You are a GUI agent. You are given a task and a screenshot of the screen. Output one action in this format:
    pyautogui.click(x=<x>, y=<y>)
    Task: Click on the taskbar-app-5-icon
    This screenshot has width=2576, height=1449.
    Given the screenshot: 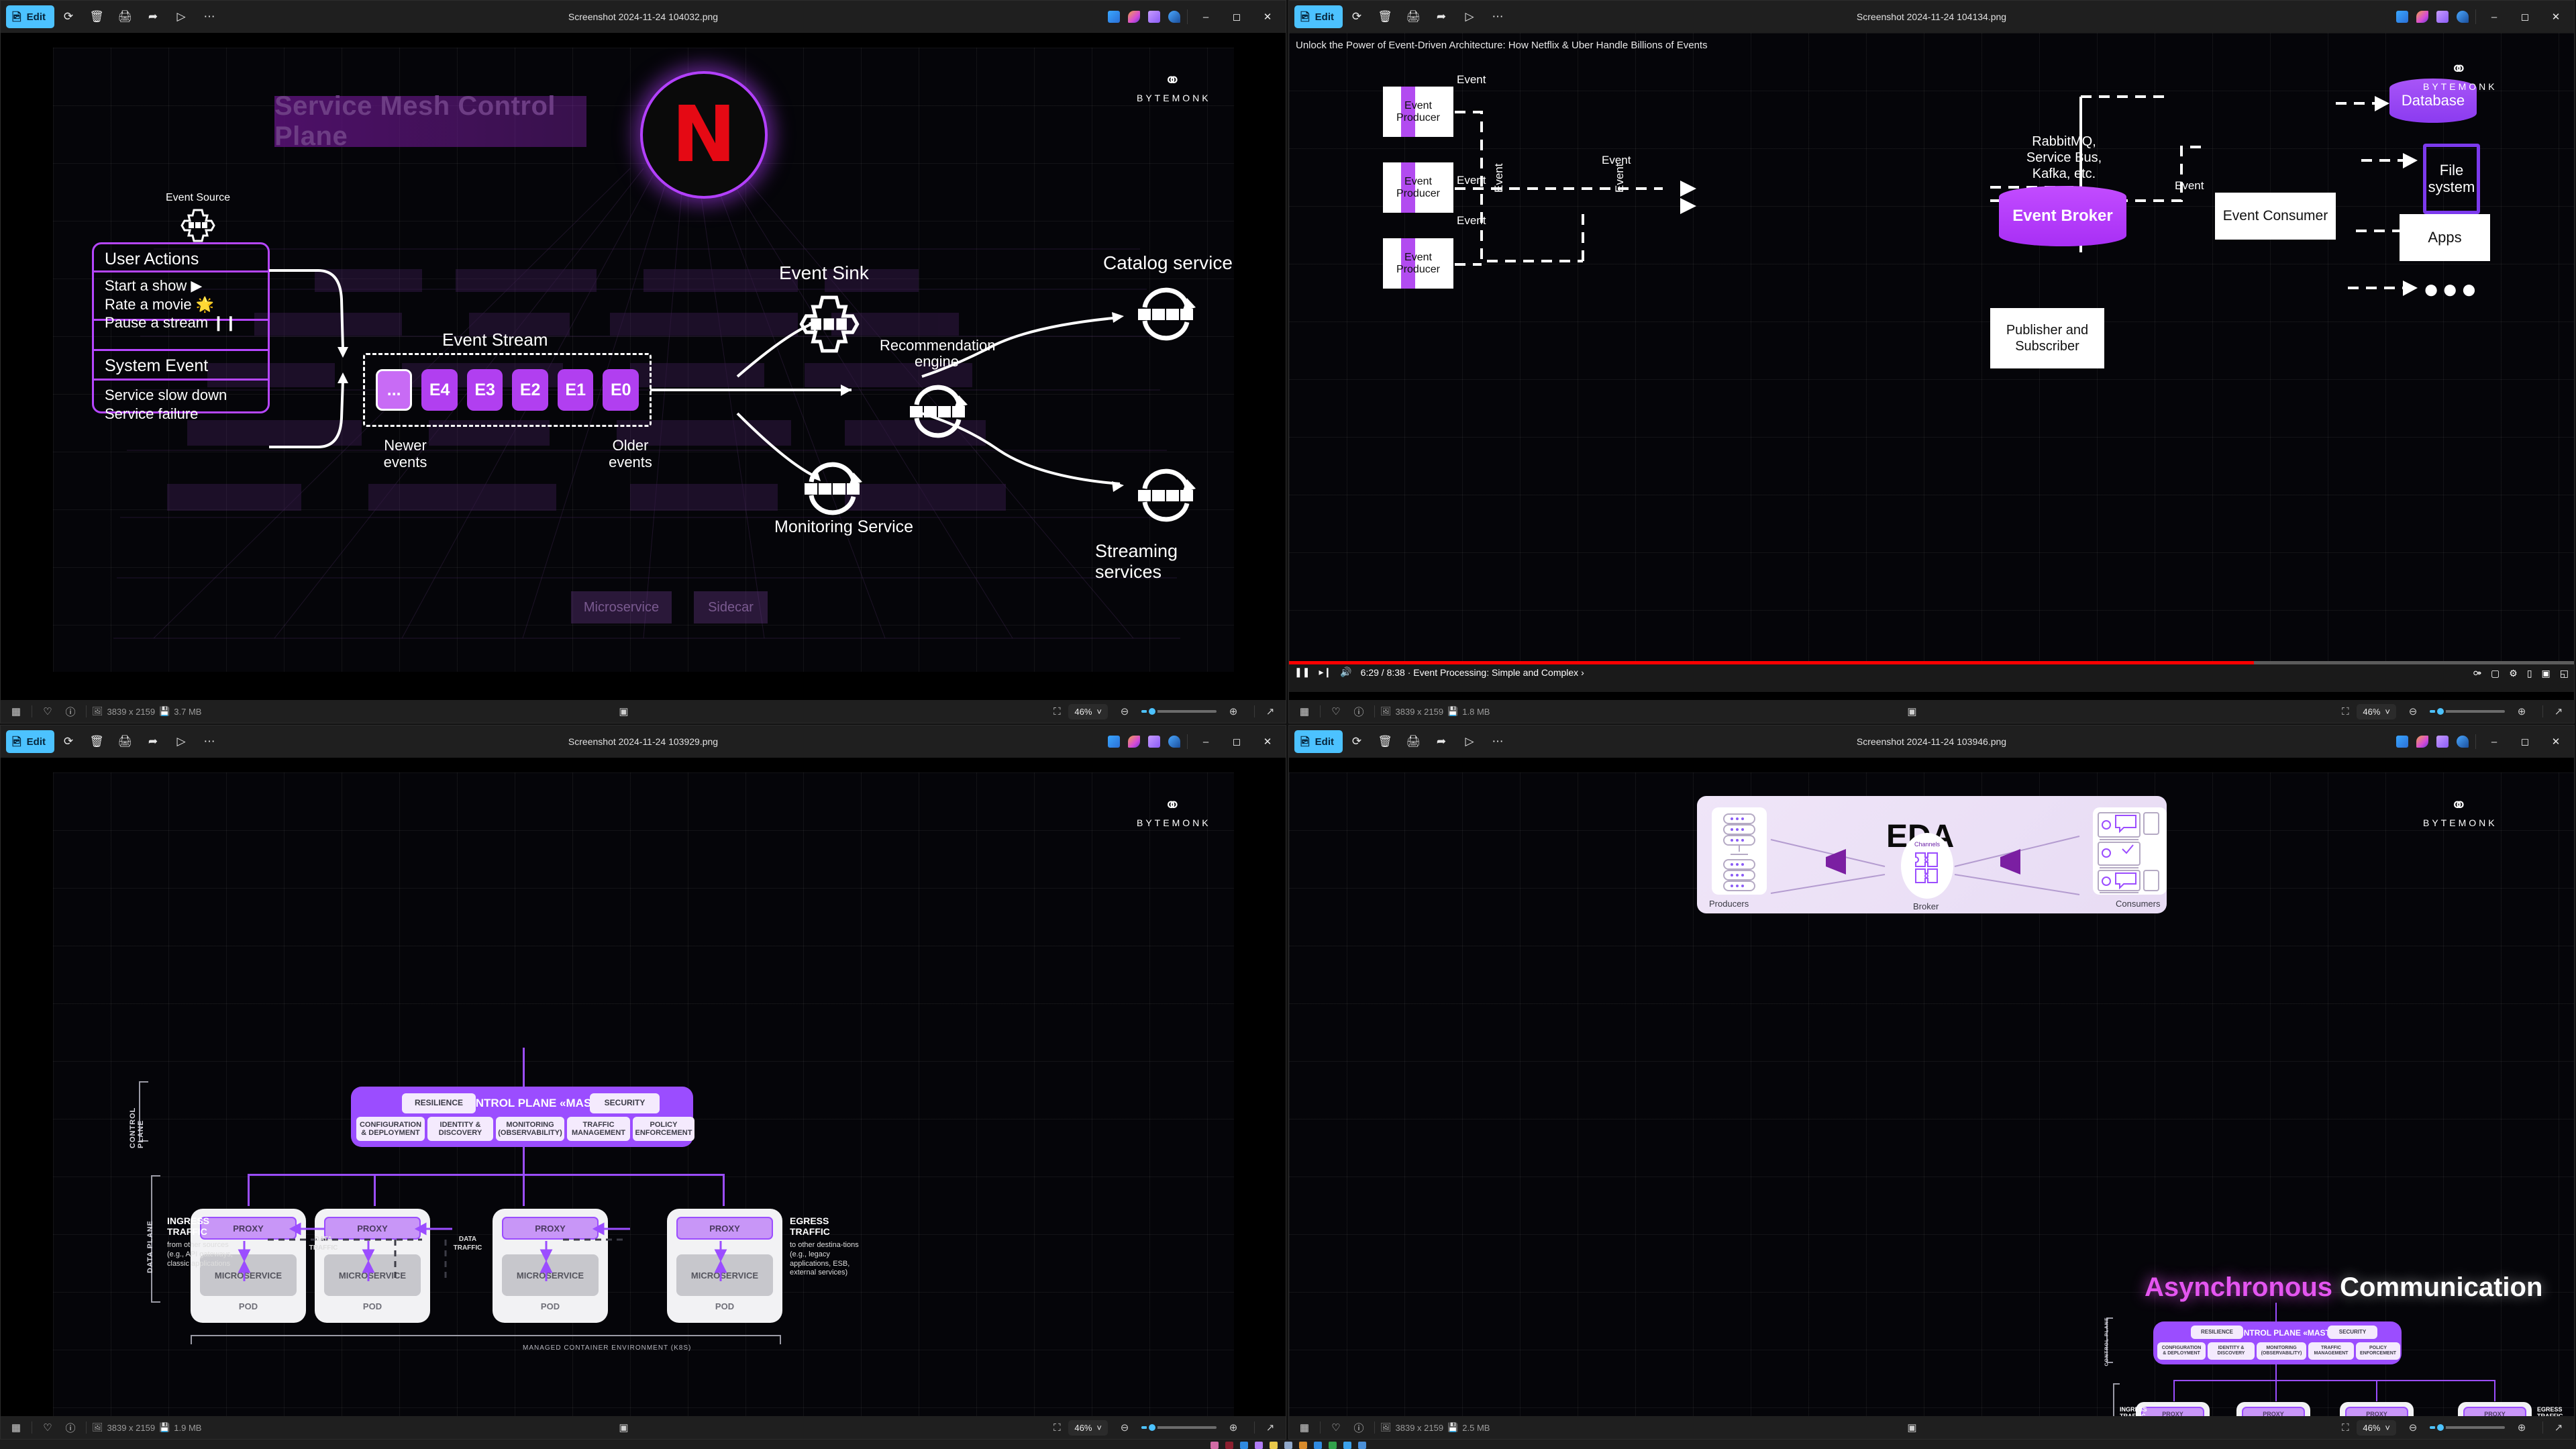 What is the action you would take?
    pyautogui.click(x=1273, y=1445)
    